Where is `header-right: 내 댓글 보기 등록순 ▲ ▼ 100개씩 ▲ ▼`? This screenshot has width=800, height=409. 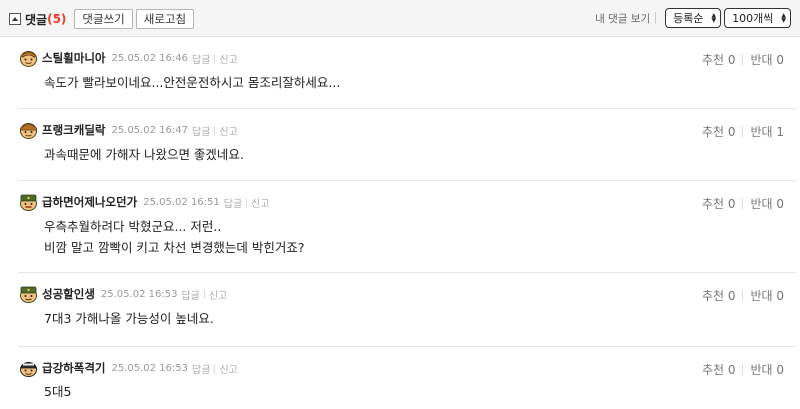 header-right: 내 댓글 보기 등록순 ▲ ▼ 100개씩 ▲ ▼ is located at coordinates (693, 18).